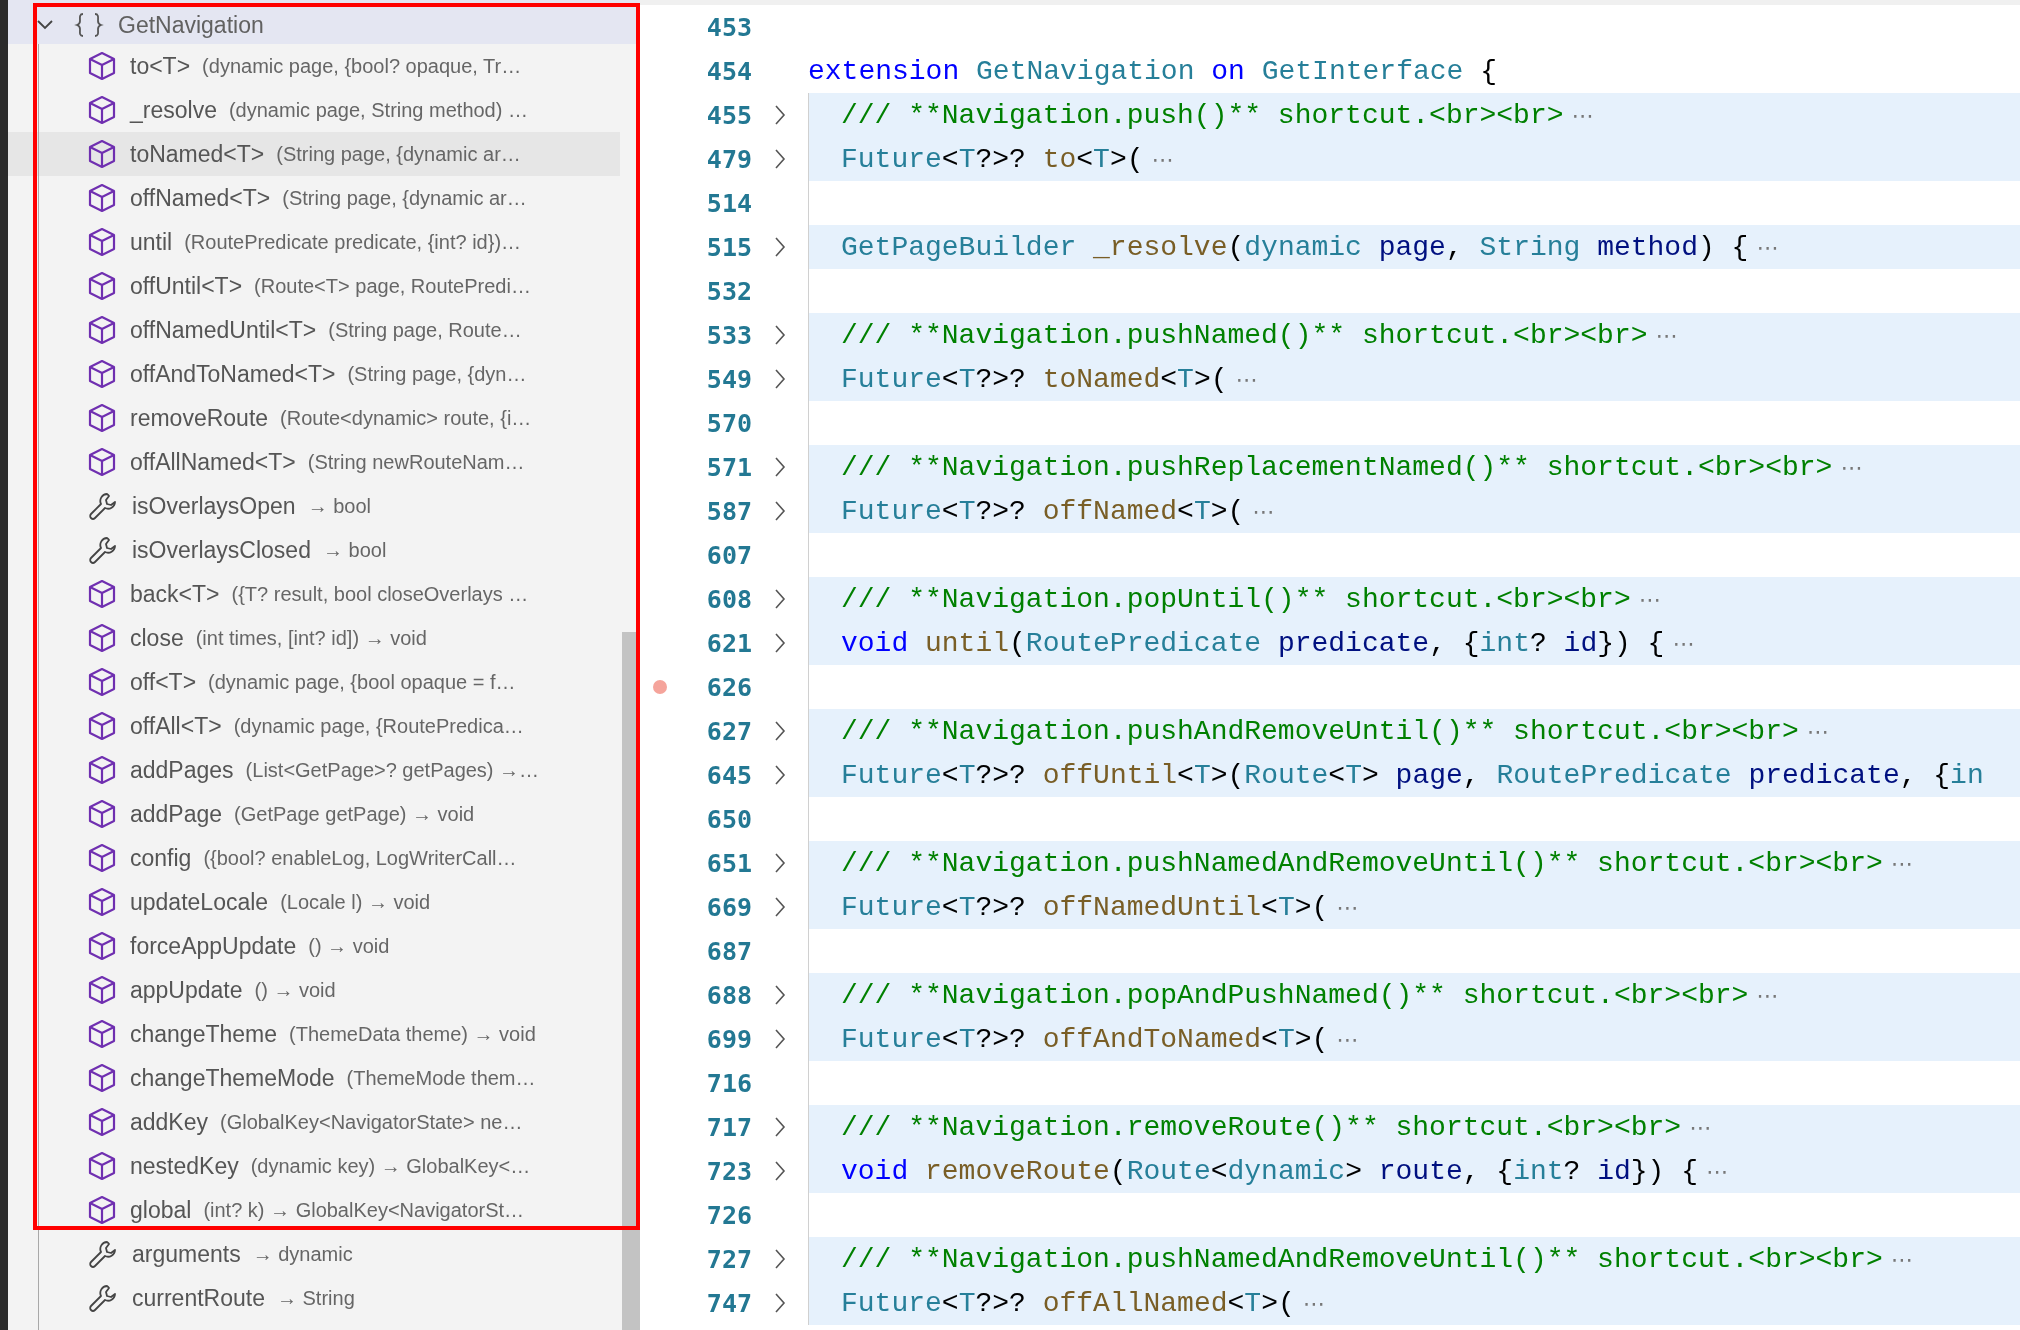  I want to click on line-number: 626, so click(728, 687).